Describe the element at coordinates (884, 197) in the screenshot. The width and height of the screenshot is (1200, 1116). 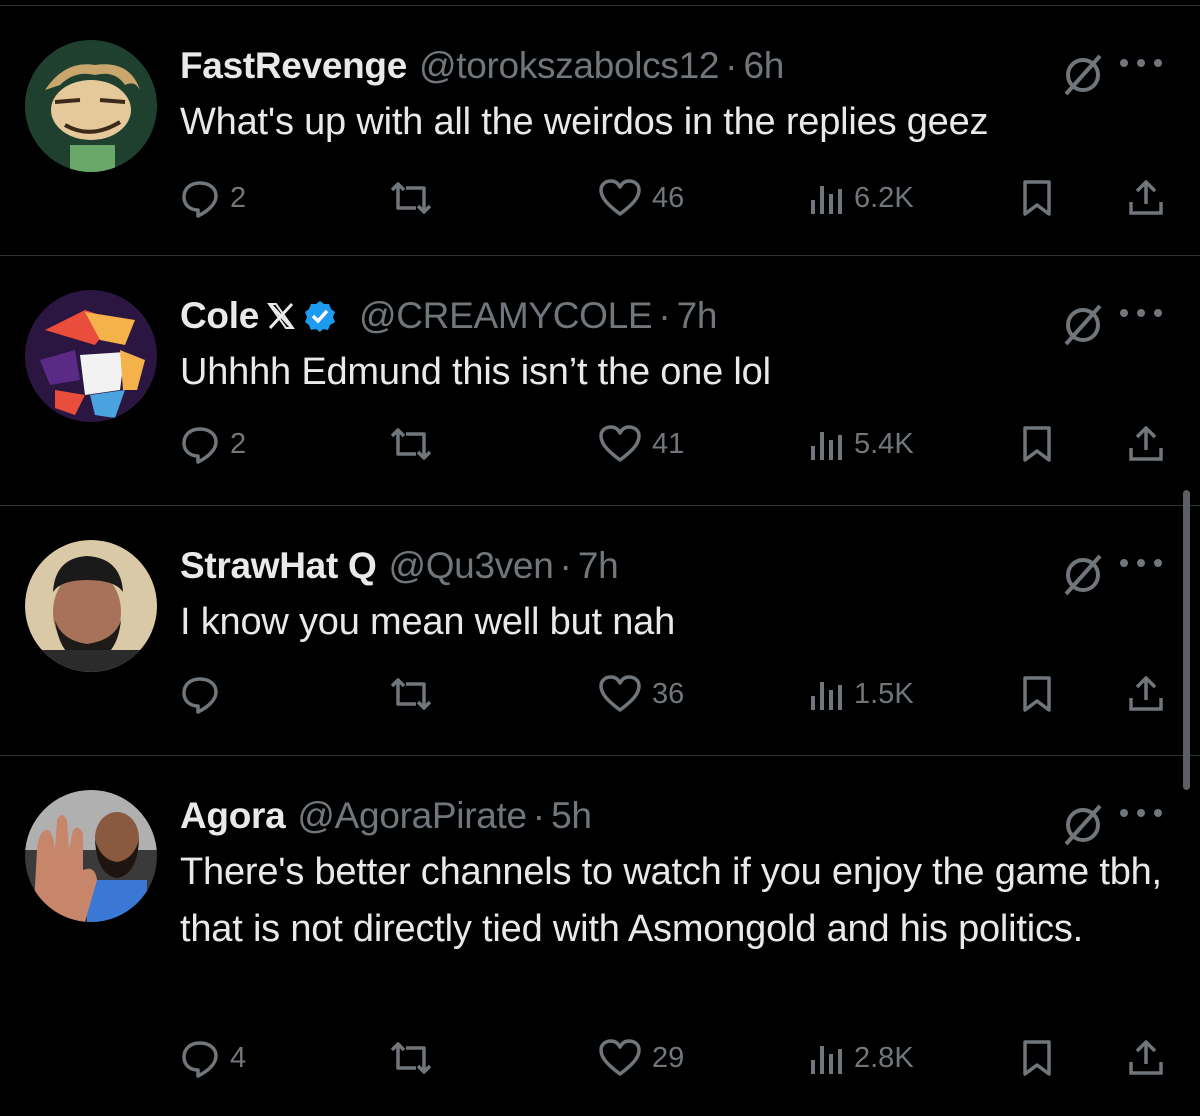
I see `view-count: 6.2K` at that location.